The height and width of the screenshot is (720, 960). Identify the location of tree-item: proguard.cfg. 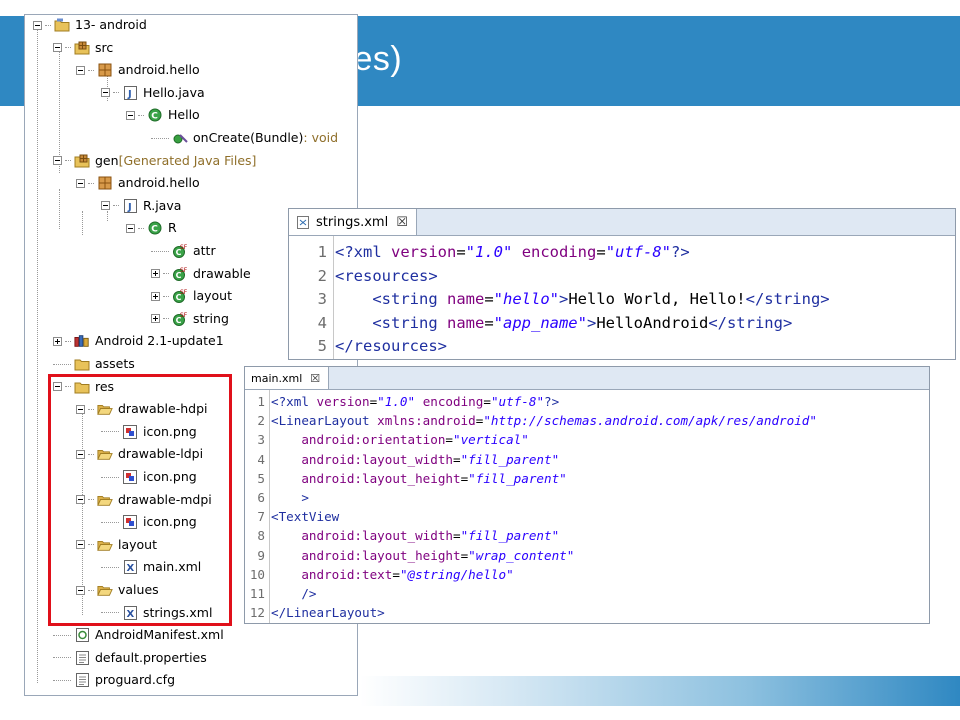
(114, 680).